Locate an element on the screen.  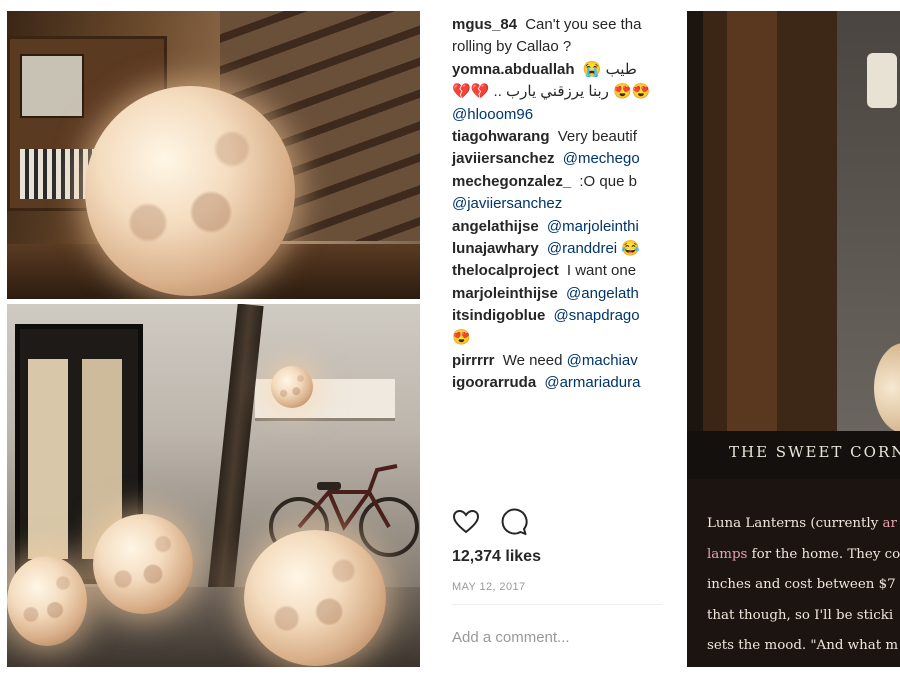
comment-line: marjoleinthijse @angelath is located at coordinates (558, 294).